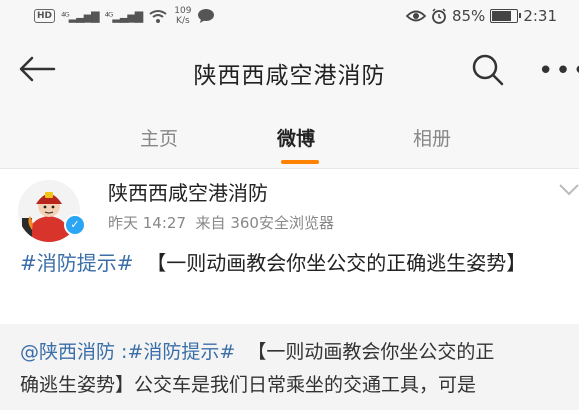  I want to click on tab-weibo: 微博, so click(296, 137).